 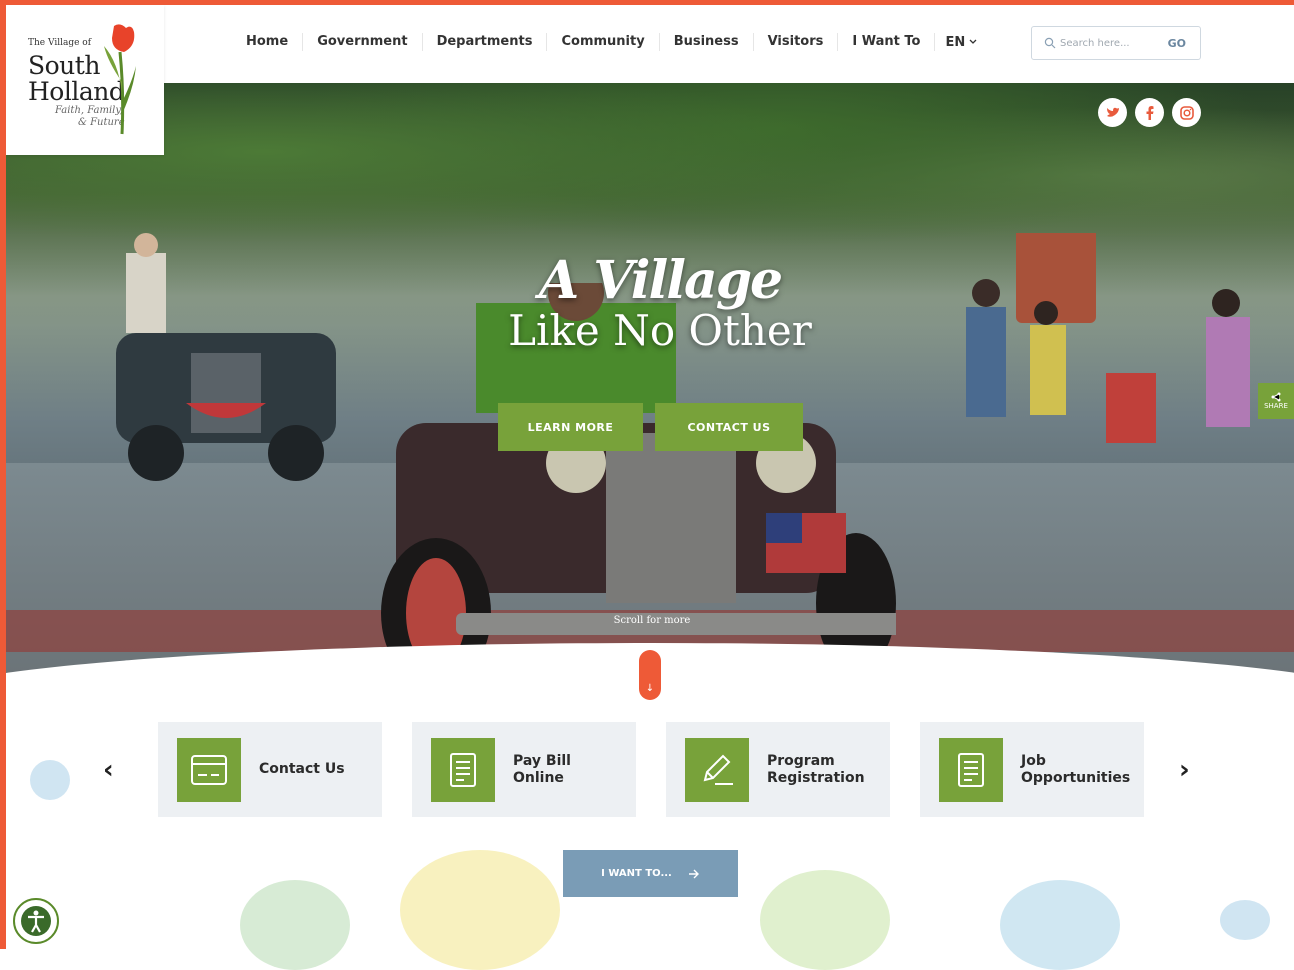 I want to click on nav-government: Government, so click(x=363, y=42).